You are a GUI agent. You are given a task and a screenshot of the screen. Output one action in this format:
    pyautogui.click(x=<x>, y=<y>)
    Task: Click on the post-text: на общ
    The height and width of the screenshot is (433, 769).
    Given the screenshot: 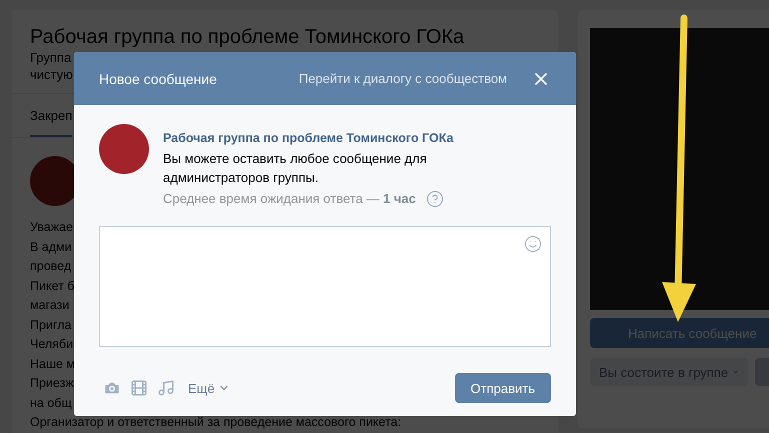 What is the action you would take?
    pyautogui.click(x=51, y=403)
    